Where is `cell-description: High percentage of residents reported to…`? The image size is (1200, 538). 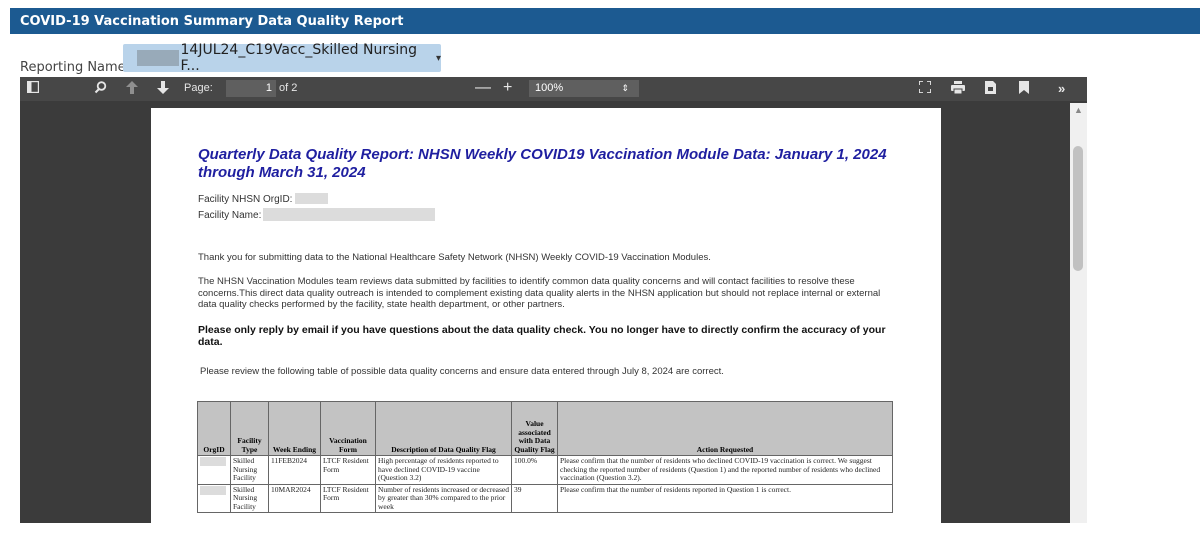 cell-description: High percentage of residents reported to… is located at coordinates (443, 470).